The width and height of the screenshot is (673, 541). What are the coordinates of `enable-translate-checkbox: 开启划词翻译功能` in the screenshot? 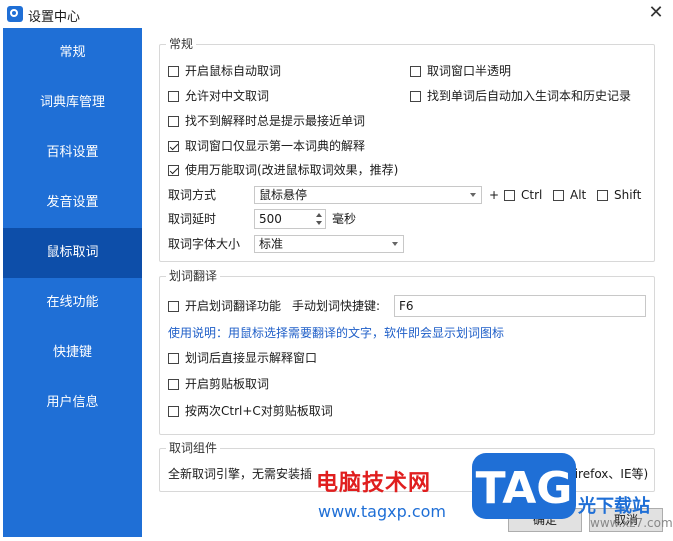 It's located at (224, 306).